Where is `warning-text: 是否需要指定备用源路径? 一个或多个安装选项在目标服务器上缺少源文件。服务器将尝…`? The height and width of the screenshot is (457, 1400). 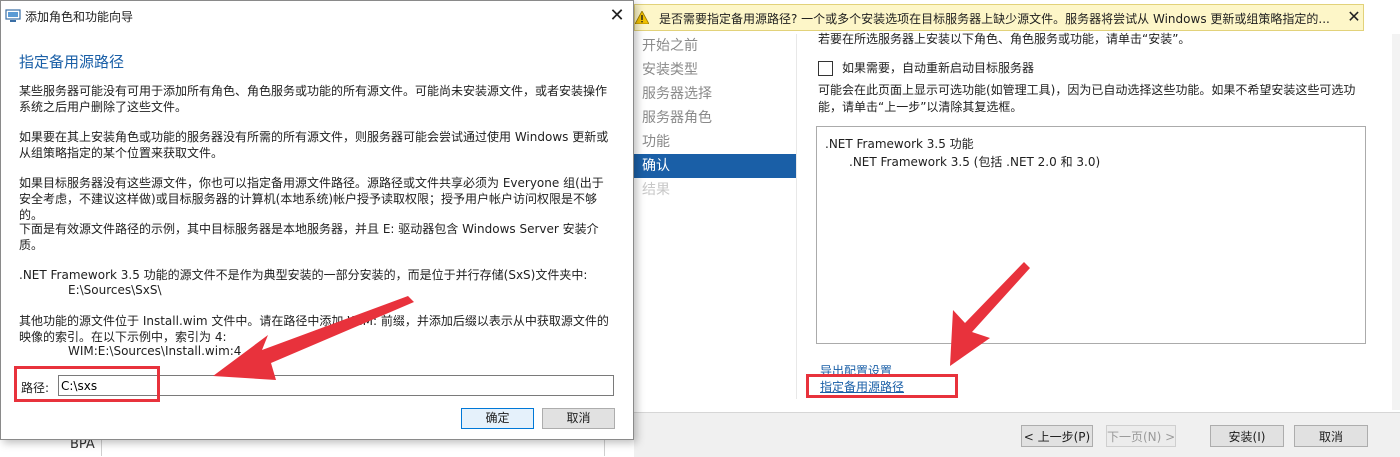 warning-text: 是否需要指定备用源路径? 一个或多个安装选项在目标服务器上缺少源文件。服务器将尝… is located at coordinates (994, 19).